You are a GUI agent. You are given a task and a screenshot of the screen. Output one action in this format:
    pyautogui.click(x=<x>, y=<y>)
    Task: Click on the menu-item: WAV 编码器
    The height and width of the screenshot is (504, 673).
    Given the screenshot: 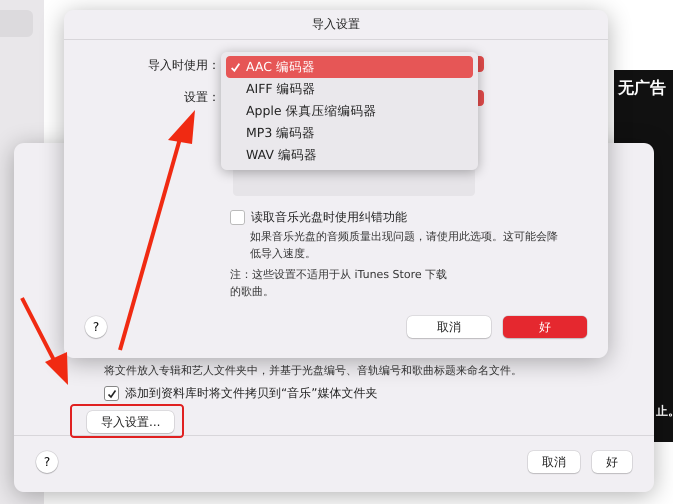 What is the action you would take?
    pyautogui.click(x=349, y=155)
    